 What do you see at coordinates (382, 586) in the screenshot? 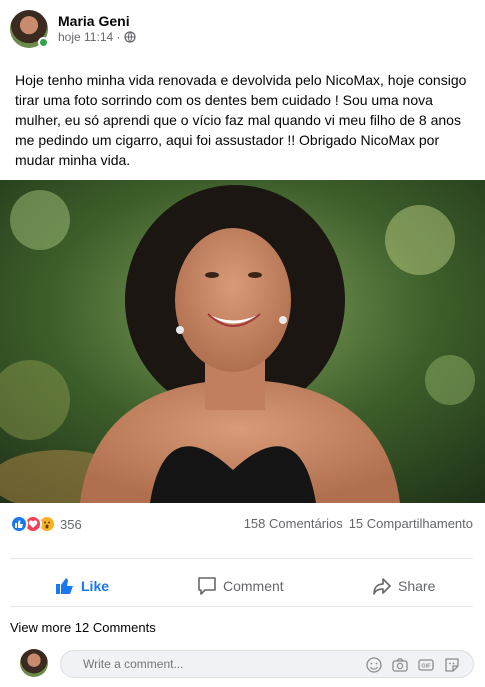
I see `share-arrow-icon` at bounding box center [382, 586].